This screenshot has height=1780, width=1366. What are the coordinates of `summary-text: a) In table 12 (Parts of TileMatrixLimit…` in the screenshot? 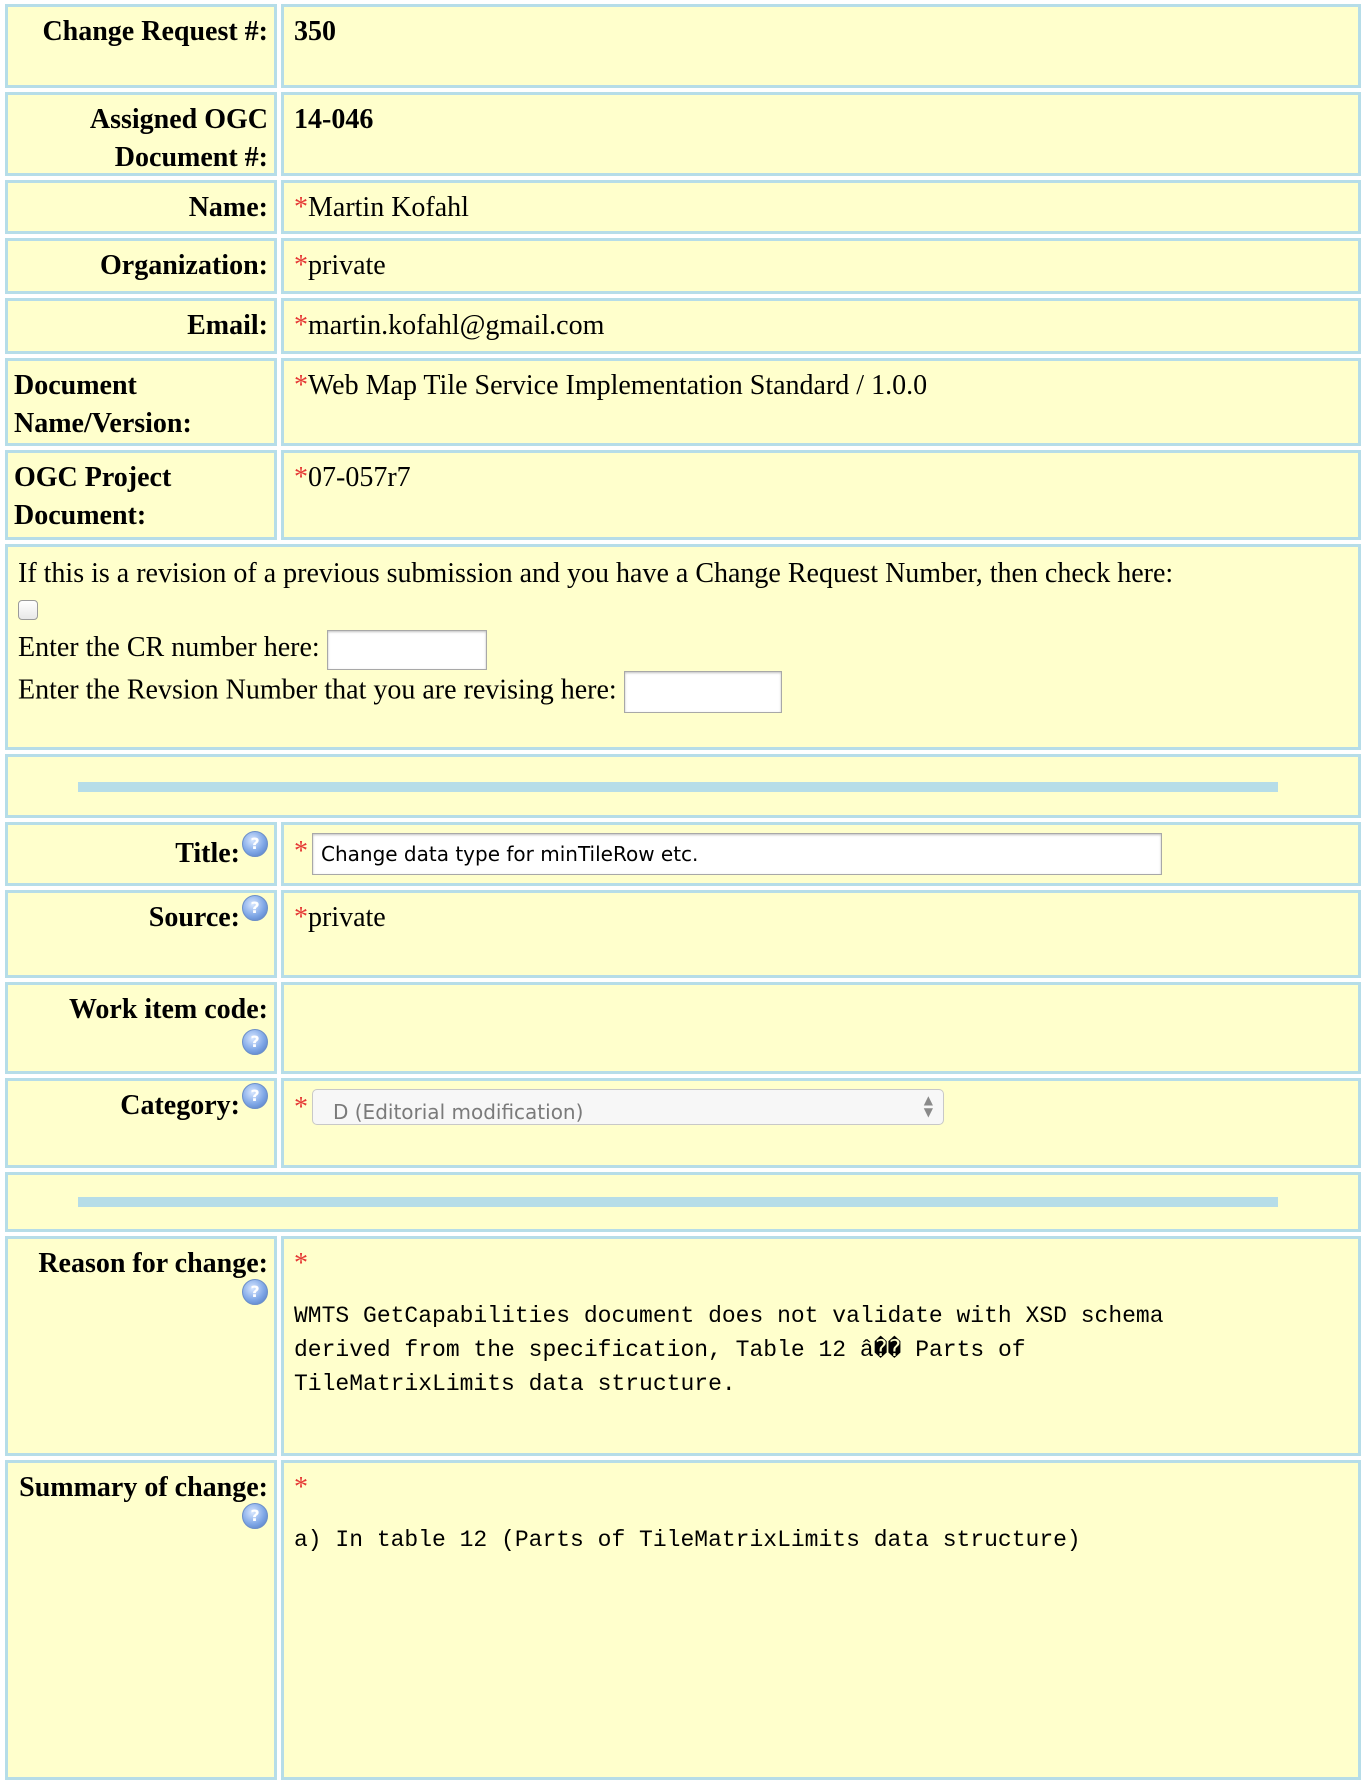 It's located at (687, 1540).